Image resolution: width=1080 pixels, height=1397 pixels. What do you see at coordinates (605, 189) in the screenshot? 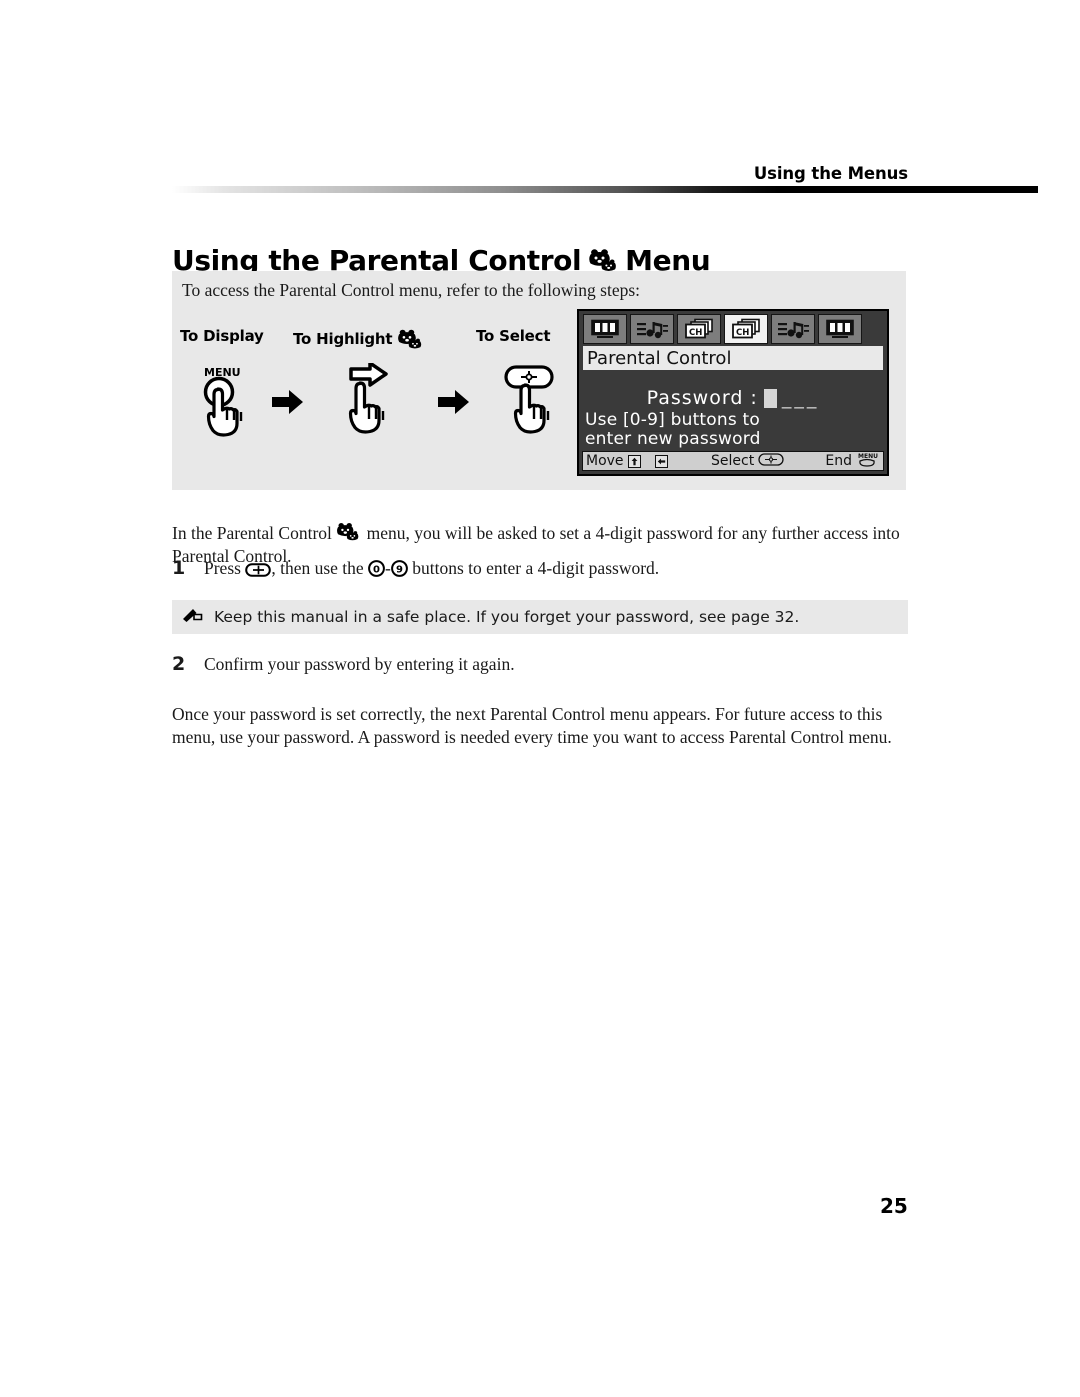
I see `header-rule-divider` at bounding box center [605, 189].